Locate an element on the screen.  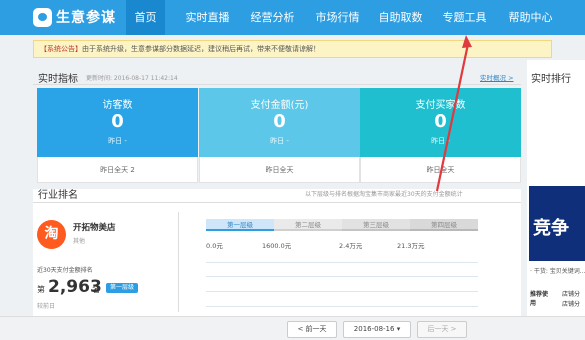
date-picker: 2016-08-16 ▾ is located at coordinates (377, 329).